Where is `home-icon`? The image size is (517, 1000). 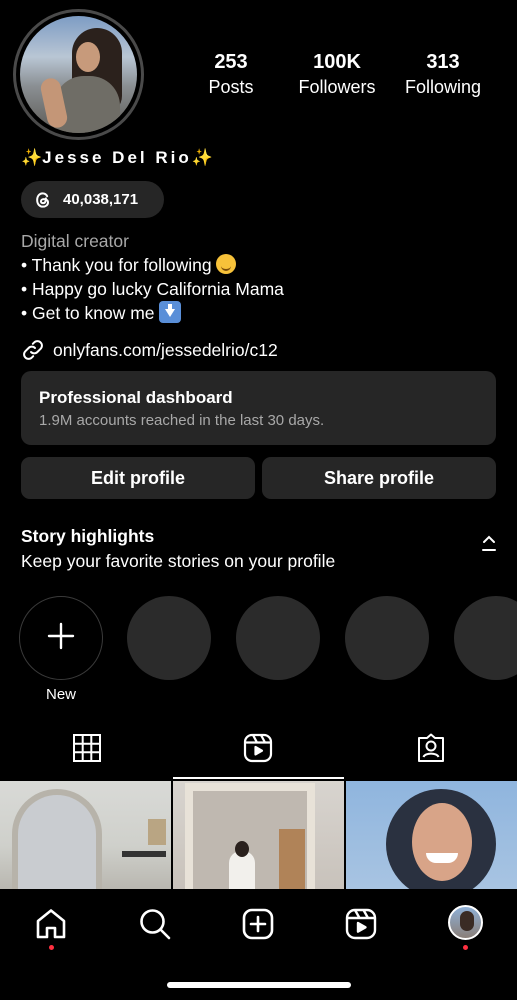
home-icon is located at coordinates (51, 927).